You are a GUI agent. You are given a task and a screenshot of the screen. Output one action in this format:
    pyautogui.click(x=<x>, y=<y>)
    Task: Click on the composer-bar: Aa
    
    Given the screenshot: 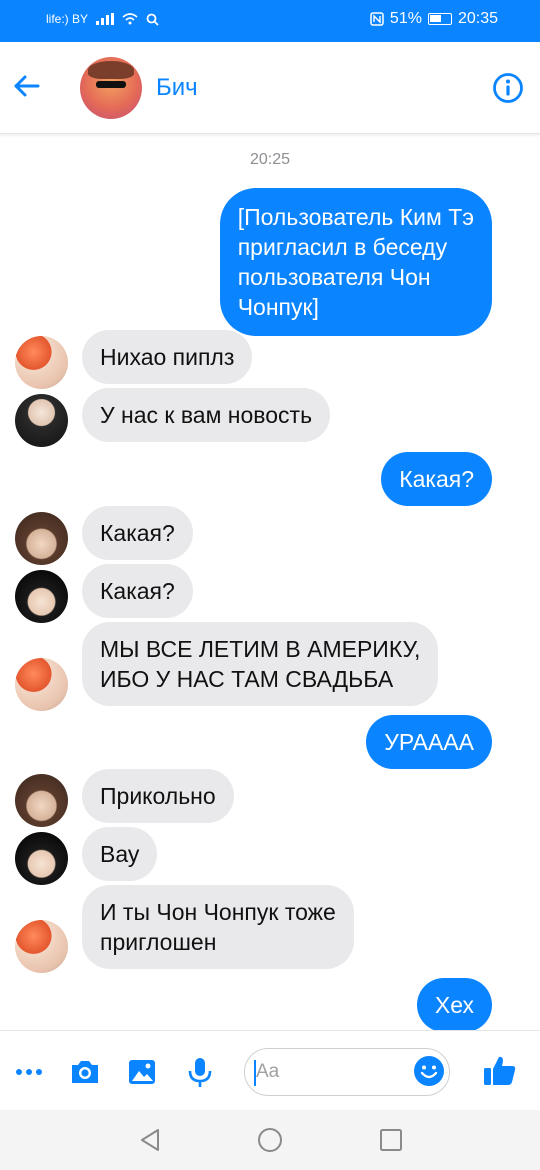 What is the action you would take?
    pyautogui.click(x=270, y=1070)
    